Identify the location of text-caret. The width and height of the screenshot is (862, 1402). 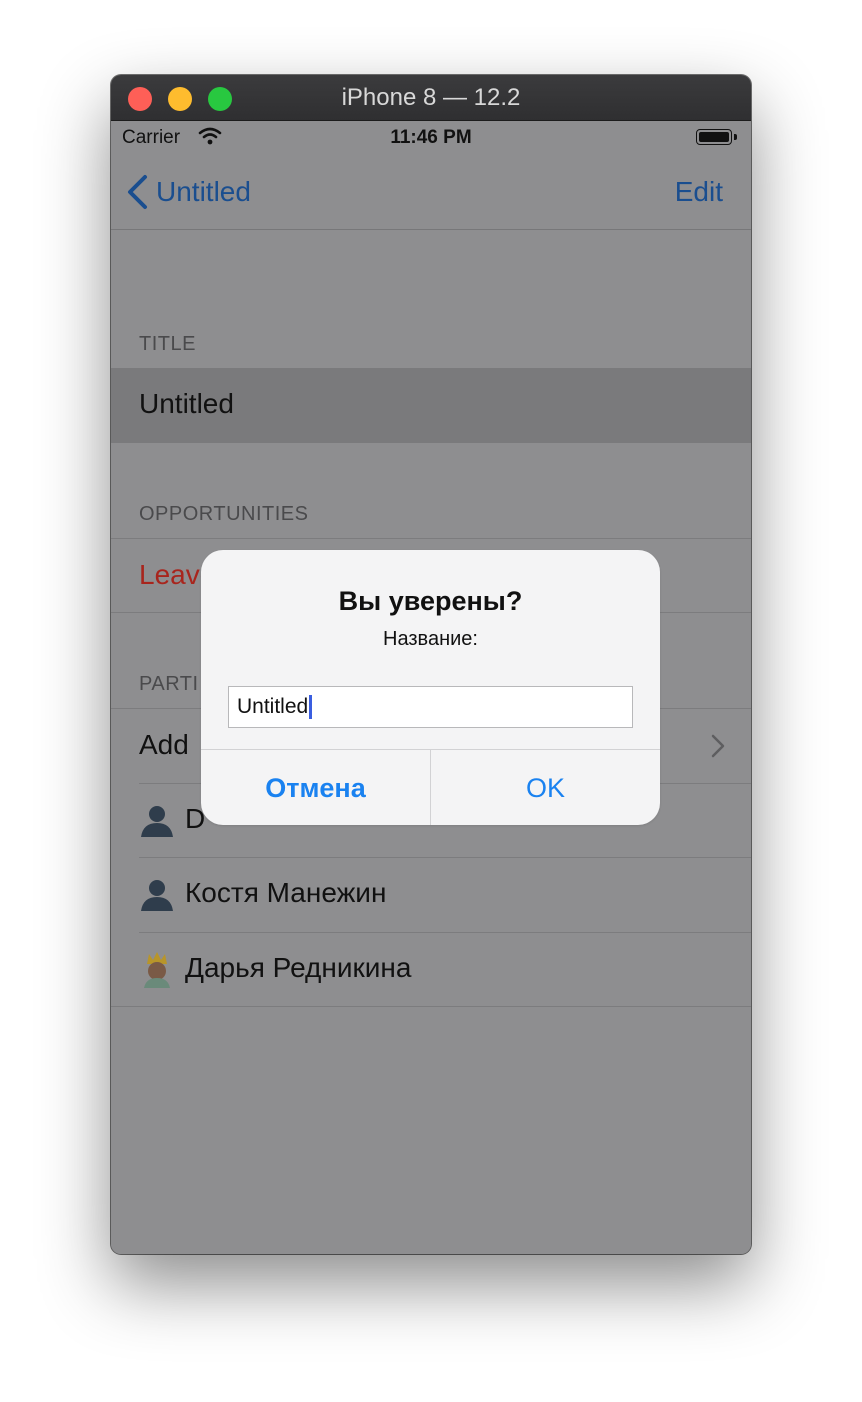
(311, 707).